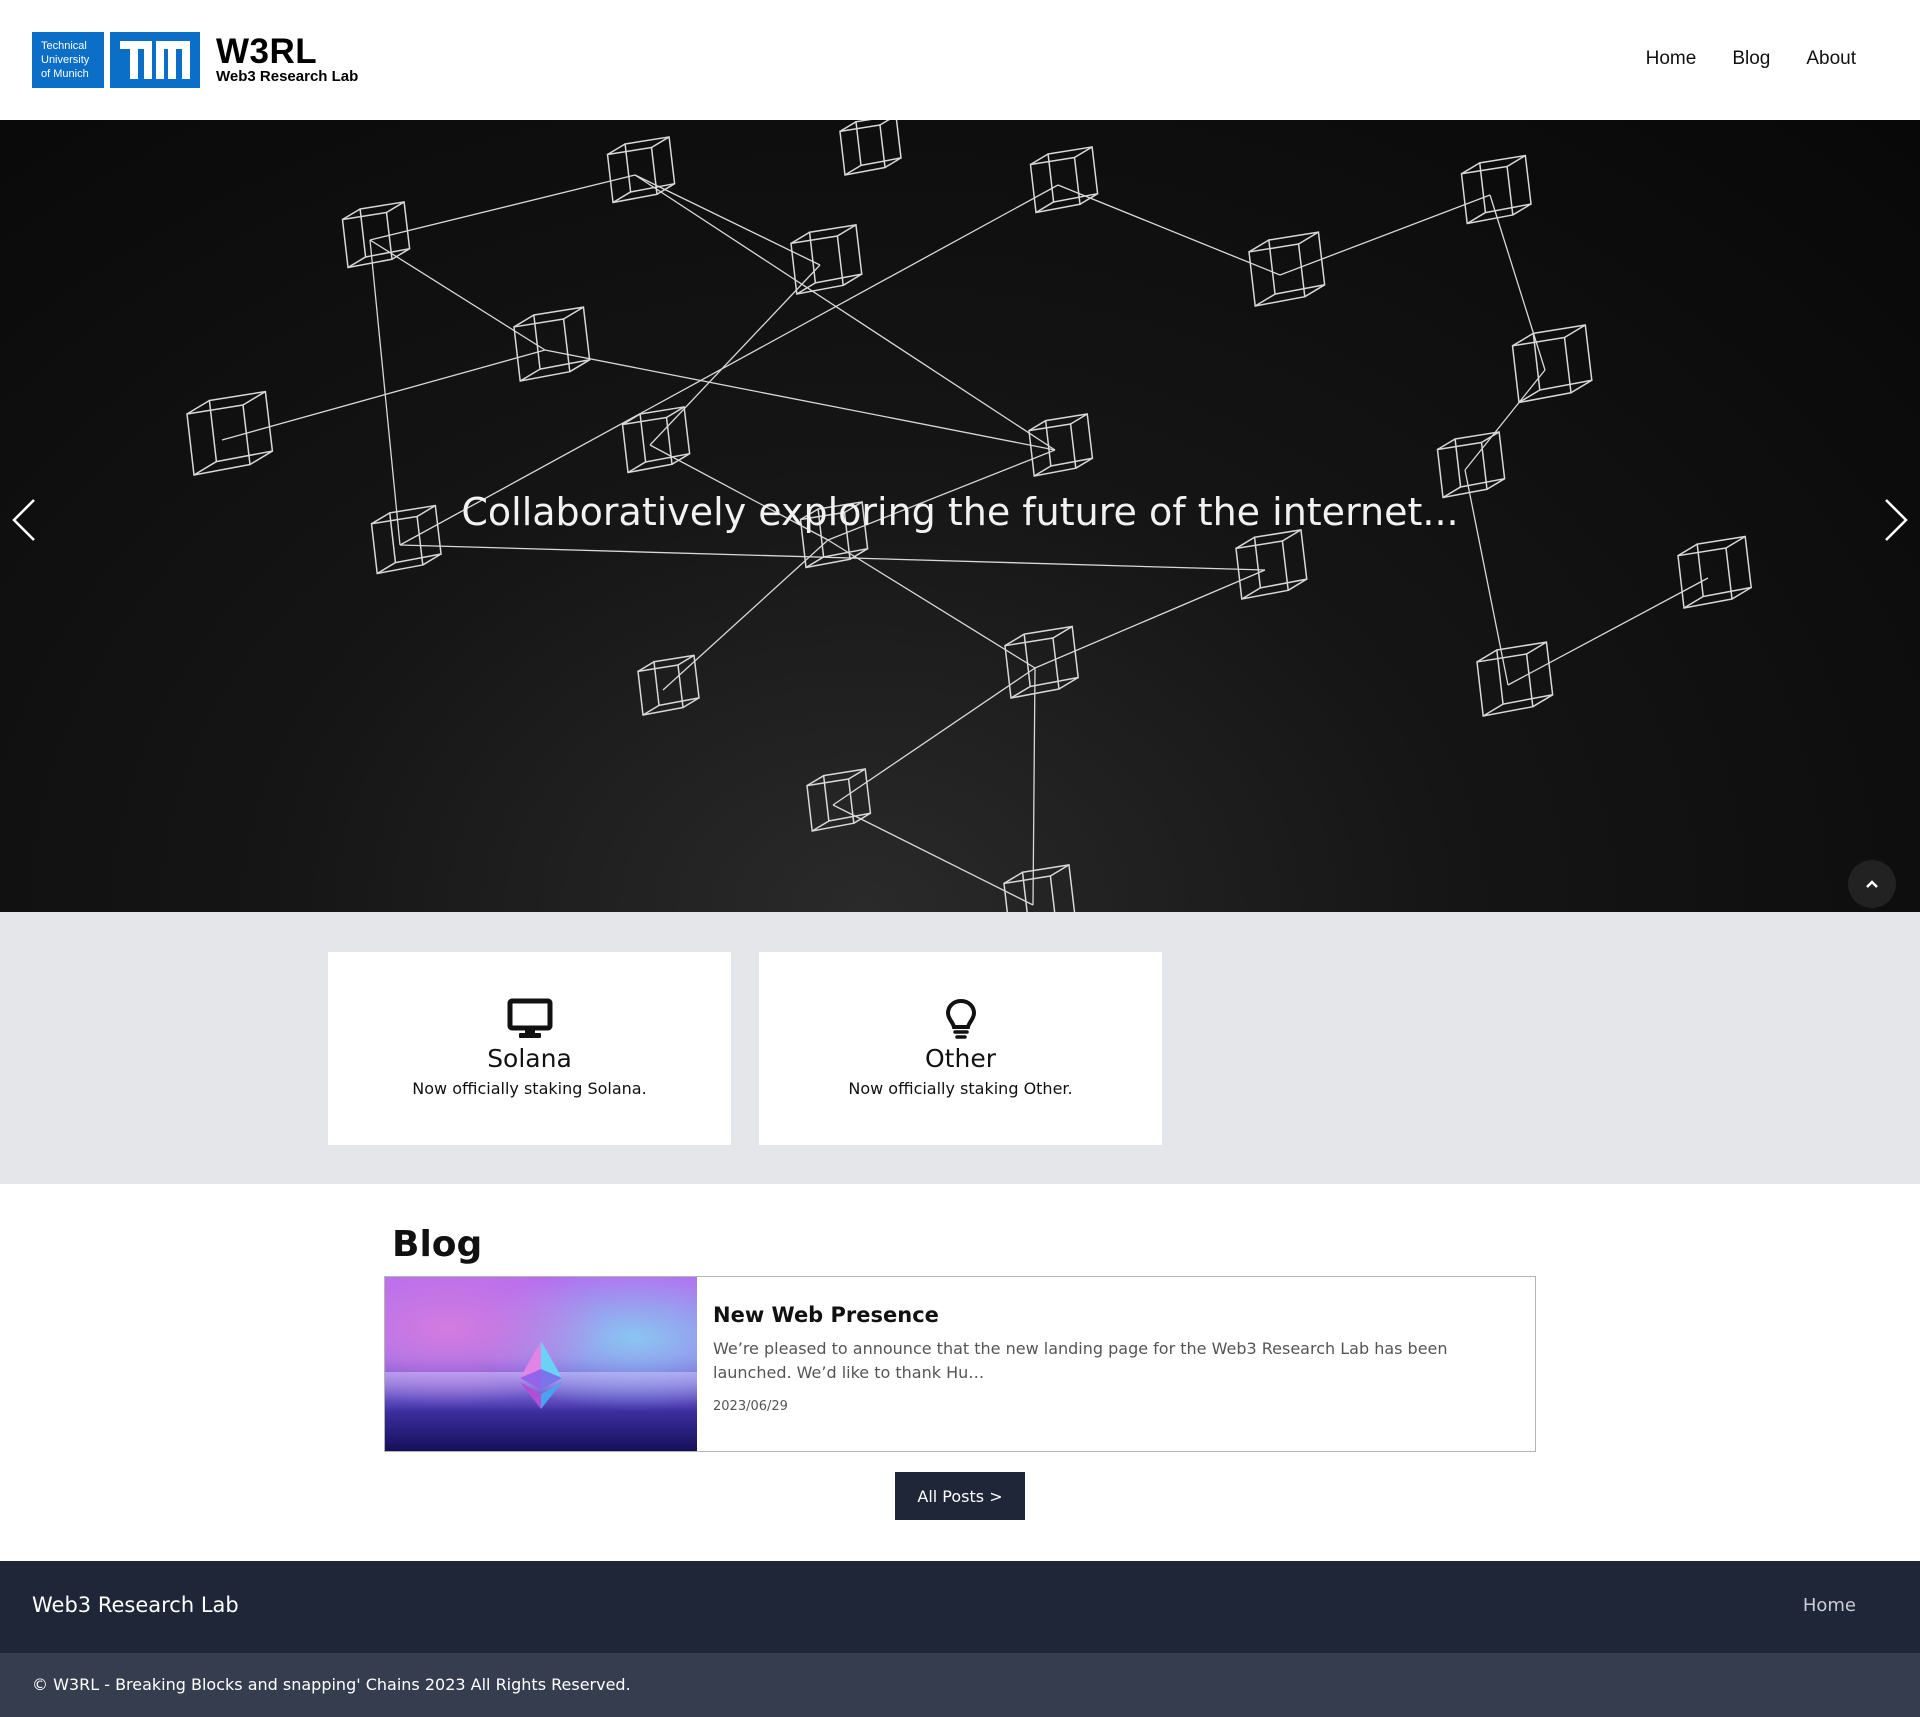 This screenshot has height=1717, width=1920. I want to click on chevron-left-icon, so click(23, 520).